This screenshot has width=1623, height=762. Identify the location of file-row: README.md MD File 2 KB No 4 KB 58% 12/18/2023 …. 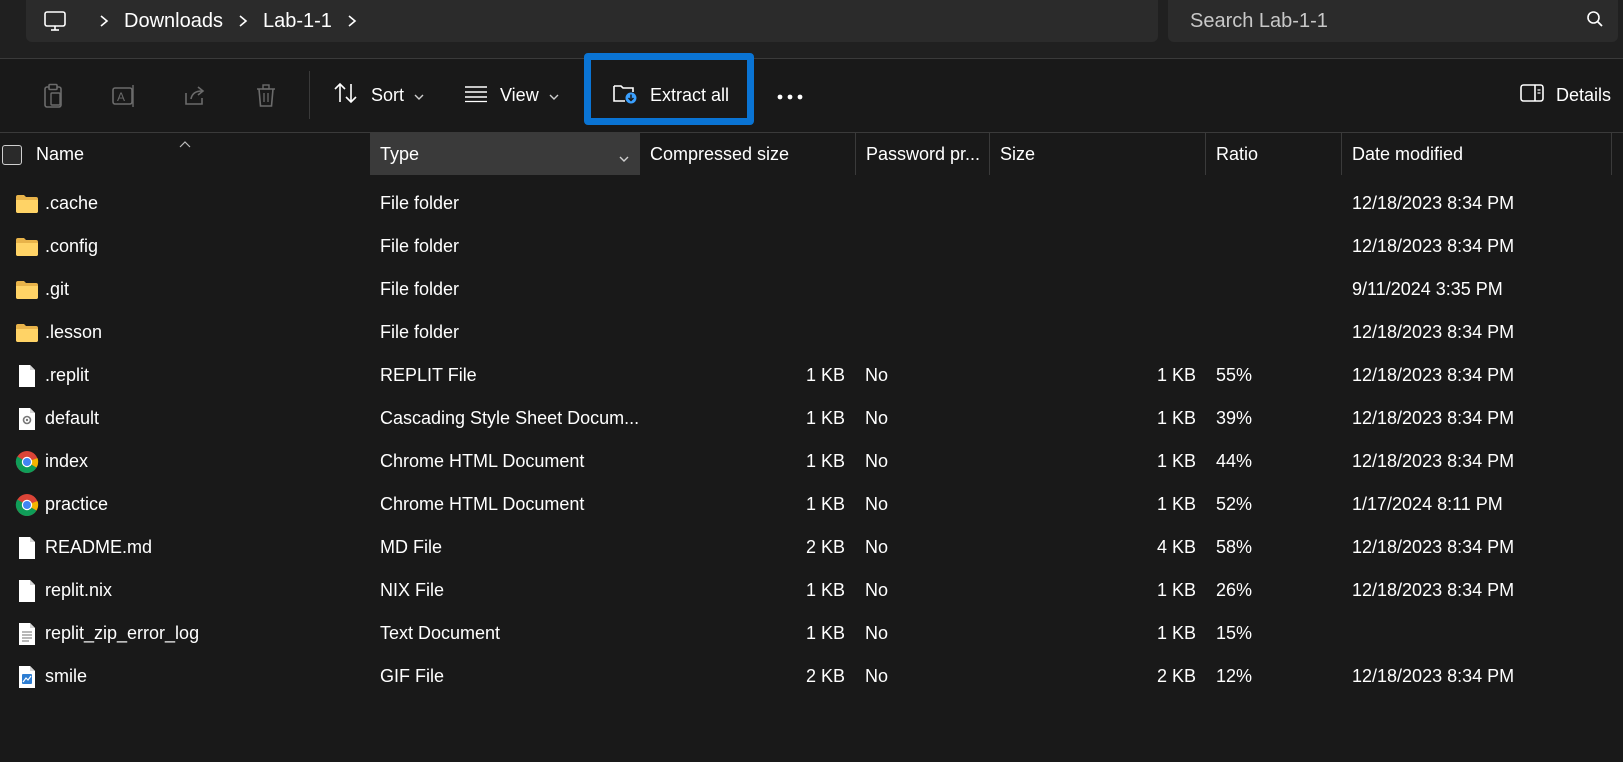
(811, 547).